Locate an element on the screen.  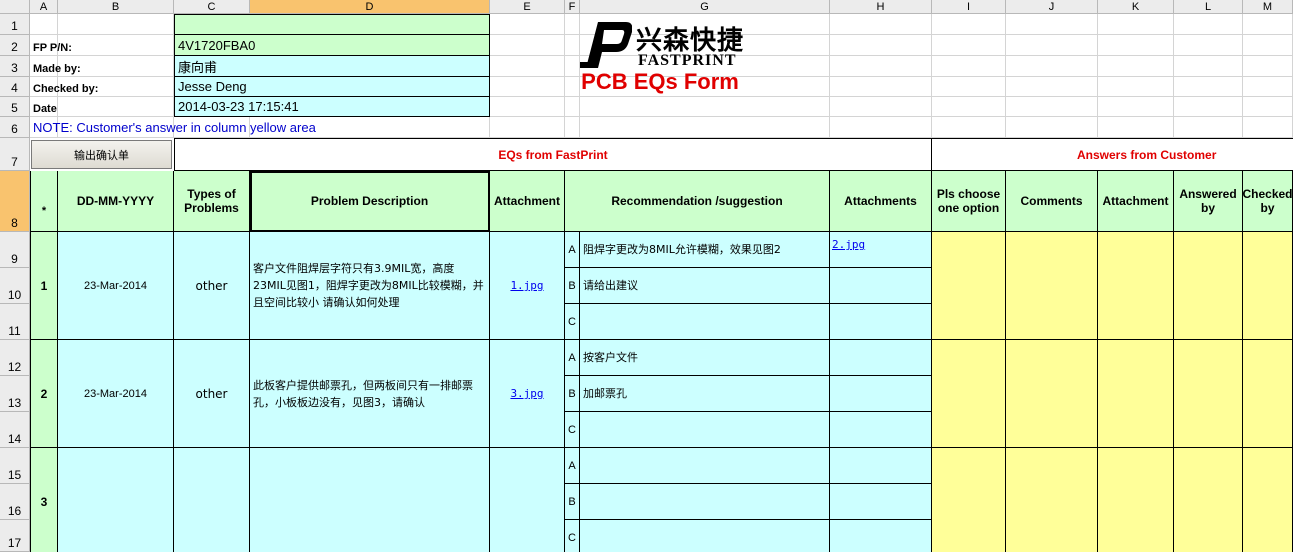
eq-row-1-answer-checked-by is located at coordinates (1268, 286).